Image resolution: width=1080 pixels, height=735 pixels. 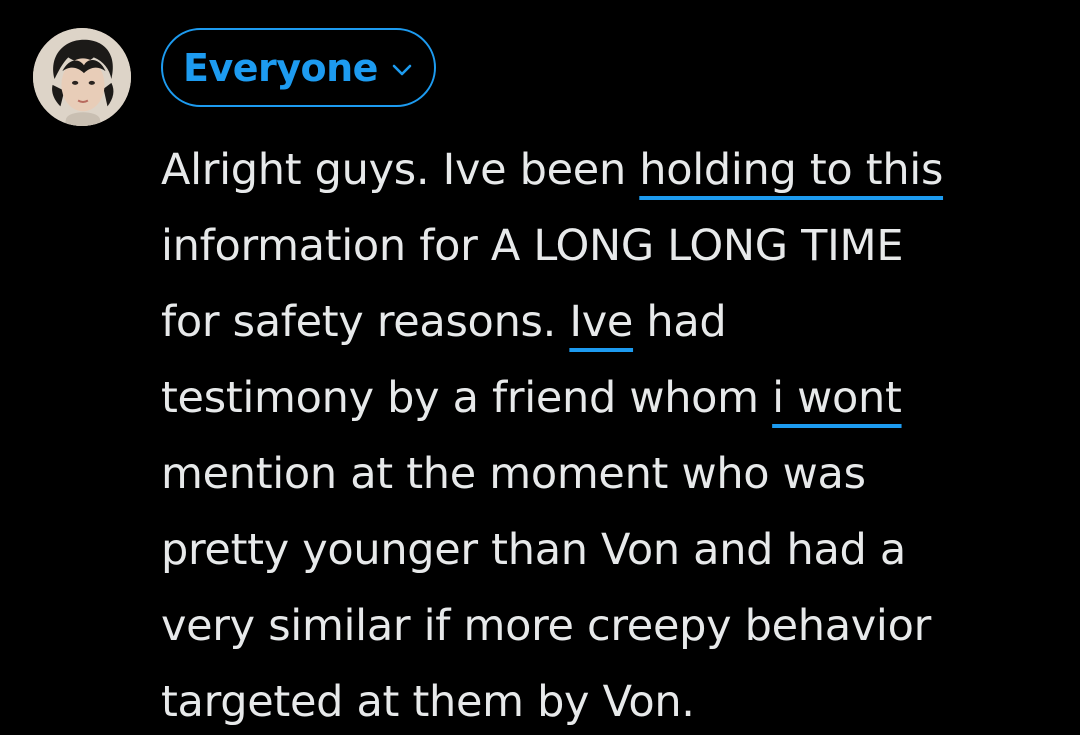 What do you see at coordinates (791, 170) in the screenshot?
I see `spellcheck-flagged-word: holding to this` at bounding box center [791, 170].